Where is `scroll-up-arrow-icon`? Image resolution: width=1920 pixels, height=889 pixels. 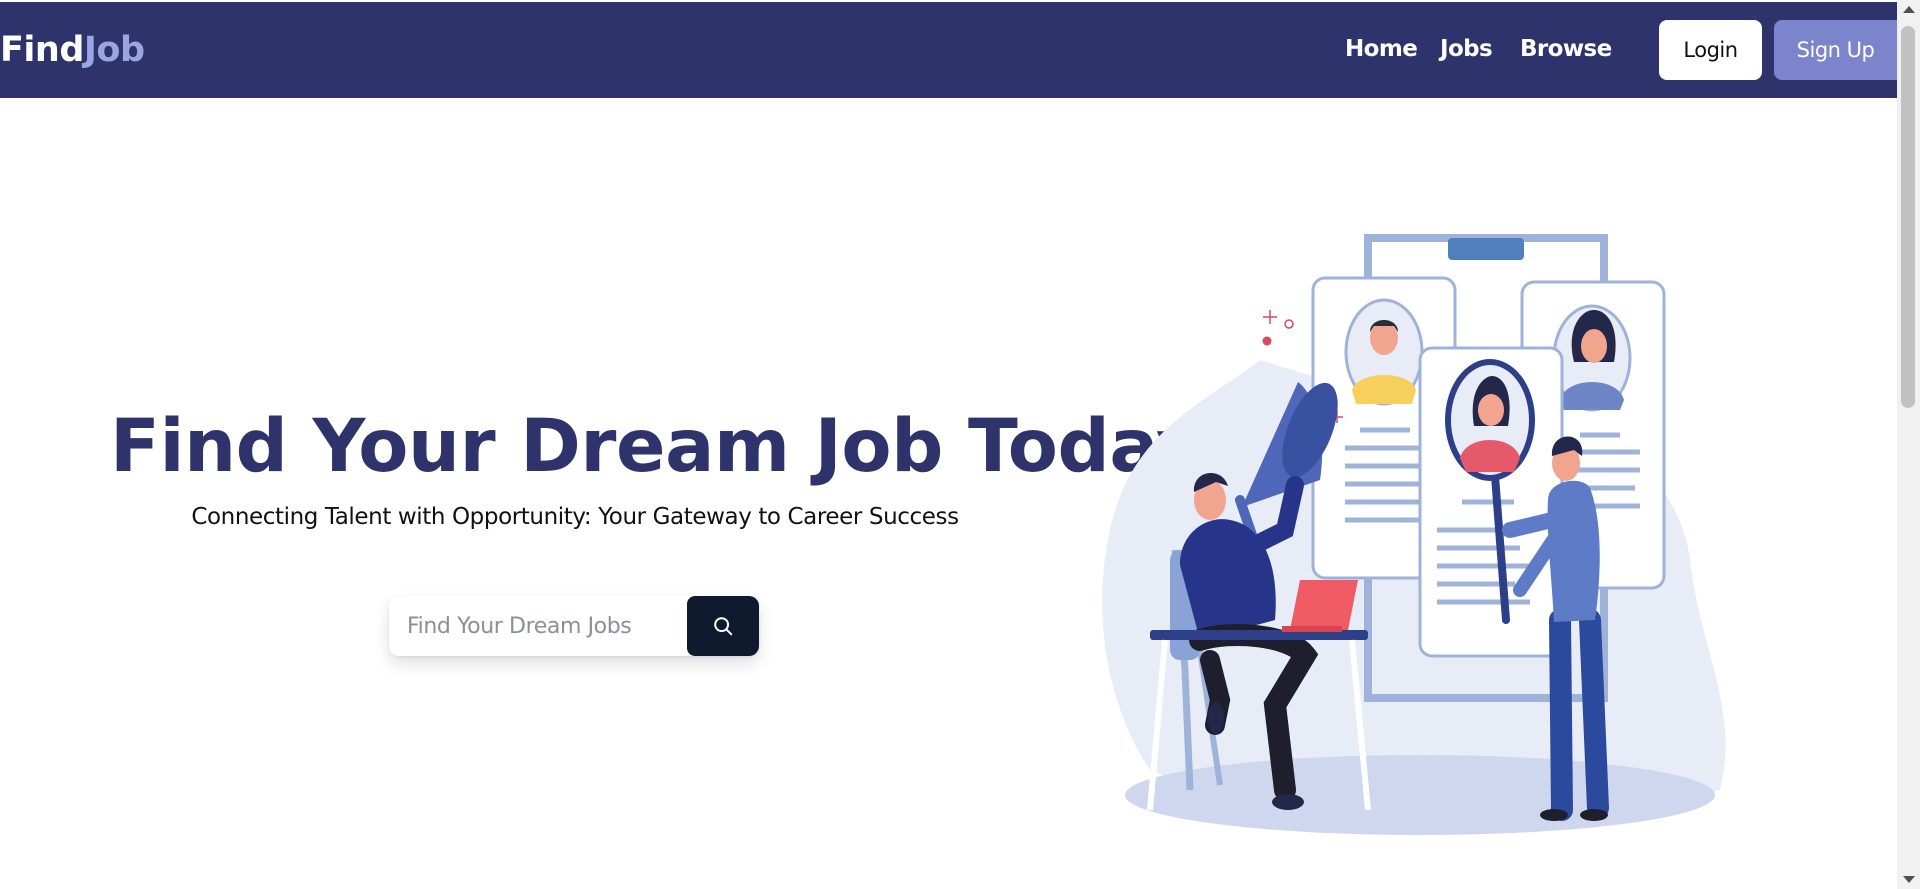 scroll-up-arrow-icon is located at coordinates (1909, 9).